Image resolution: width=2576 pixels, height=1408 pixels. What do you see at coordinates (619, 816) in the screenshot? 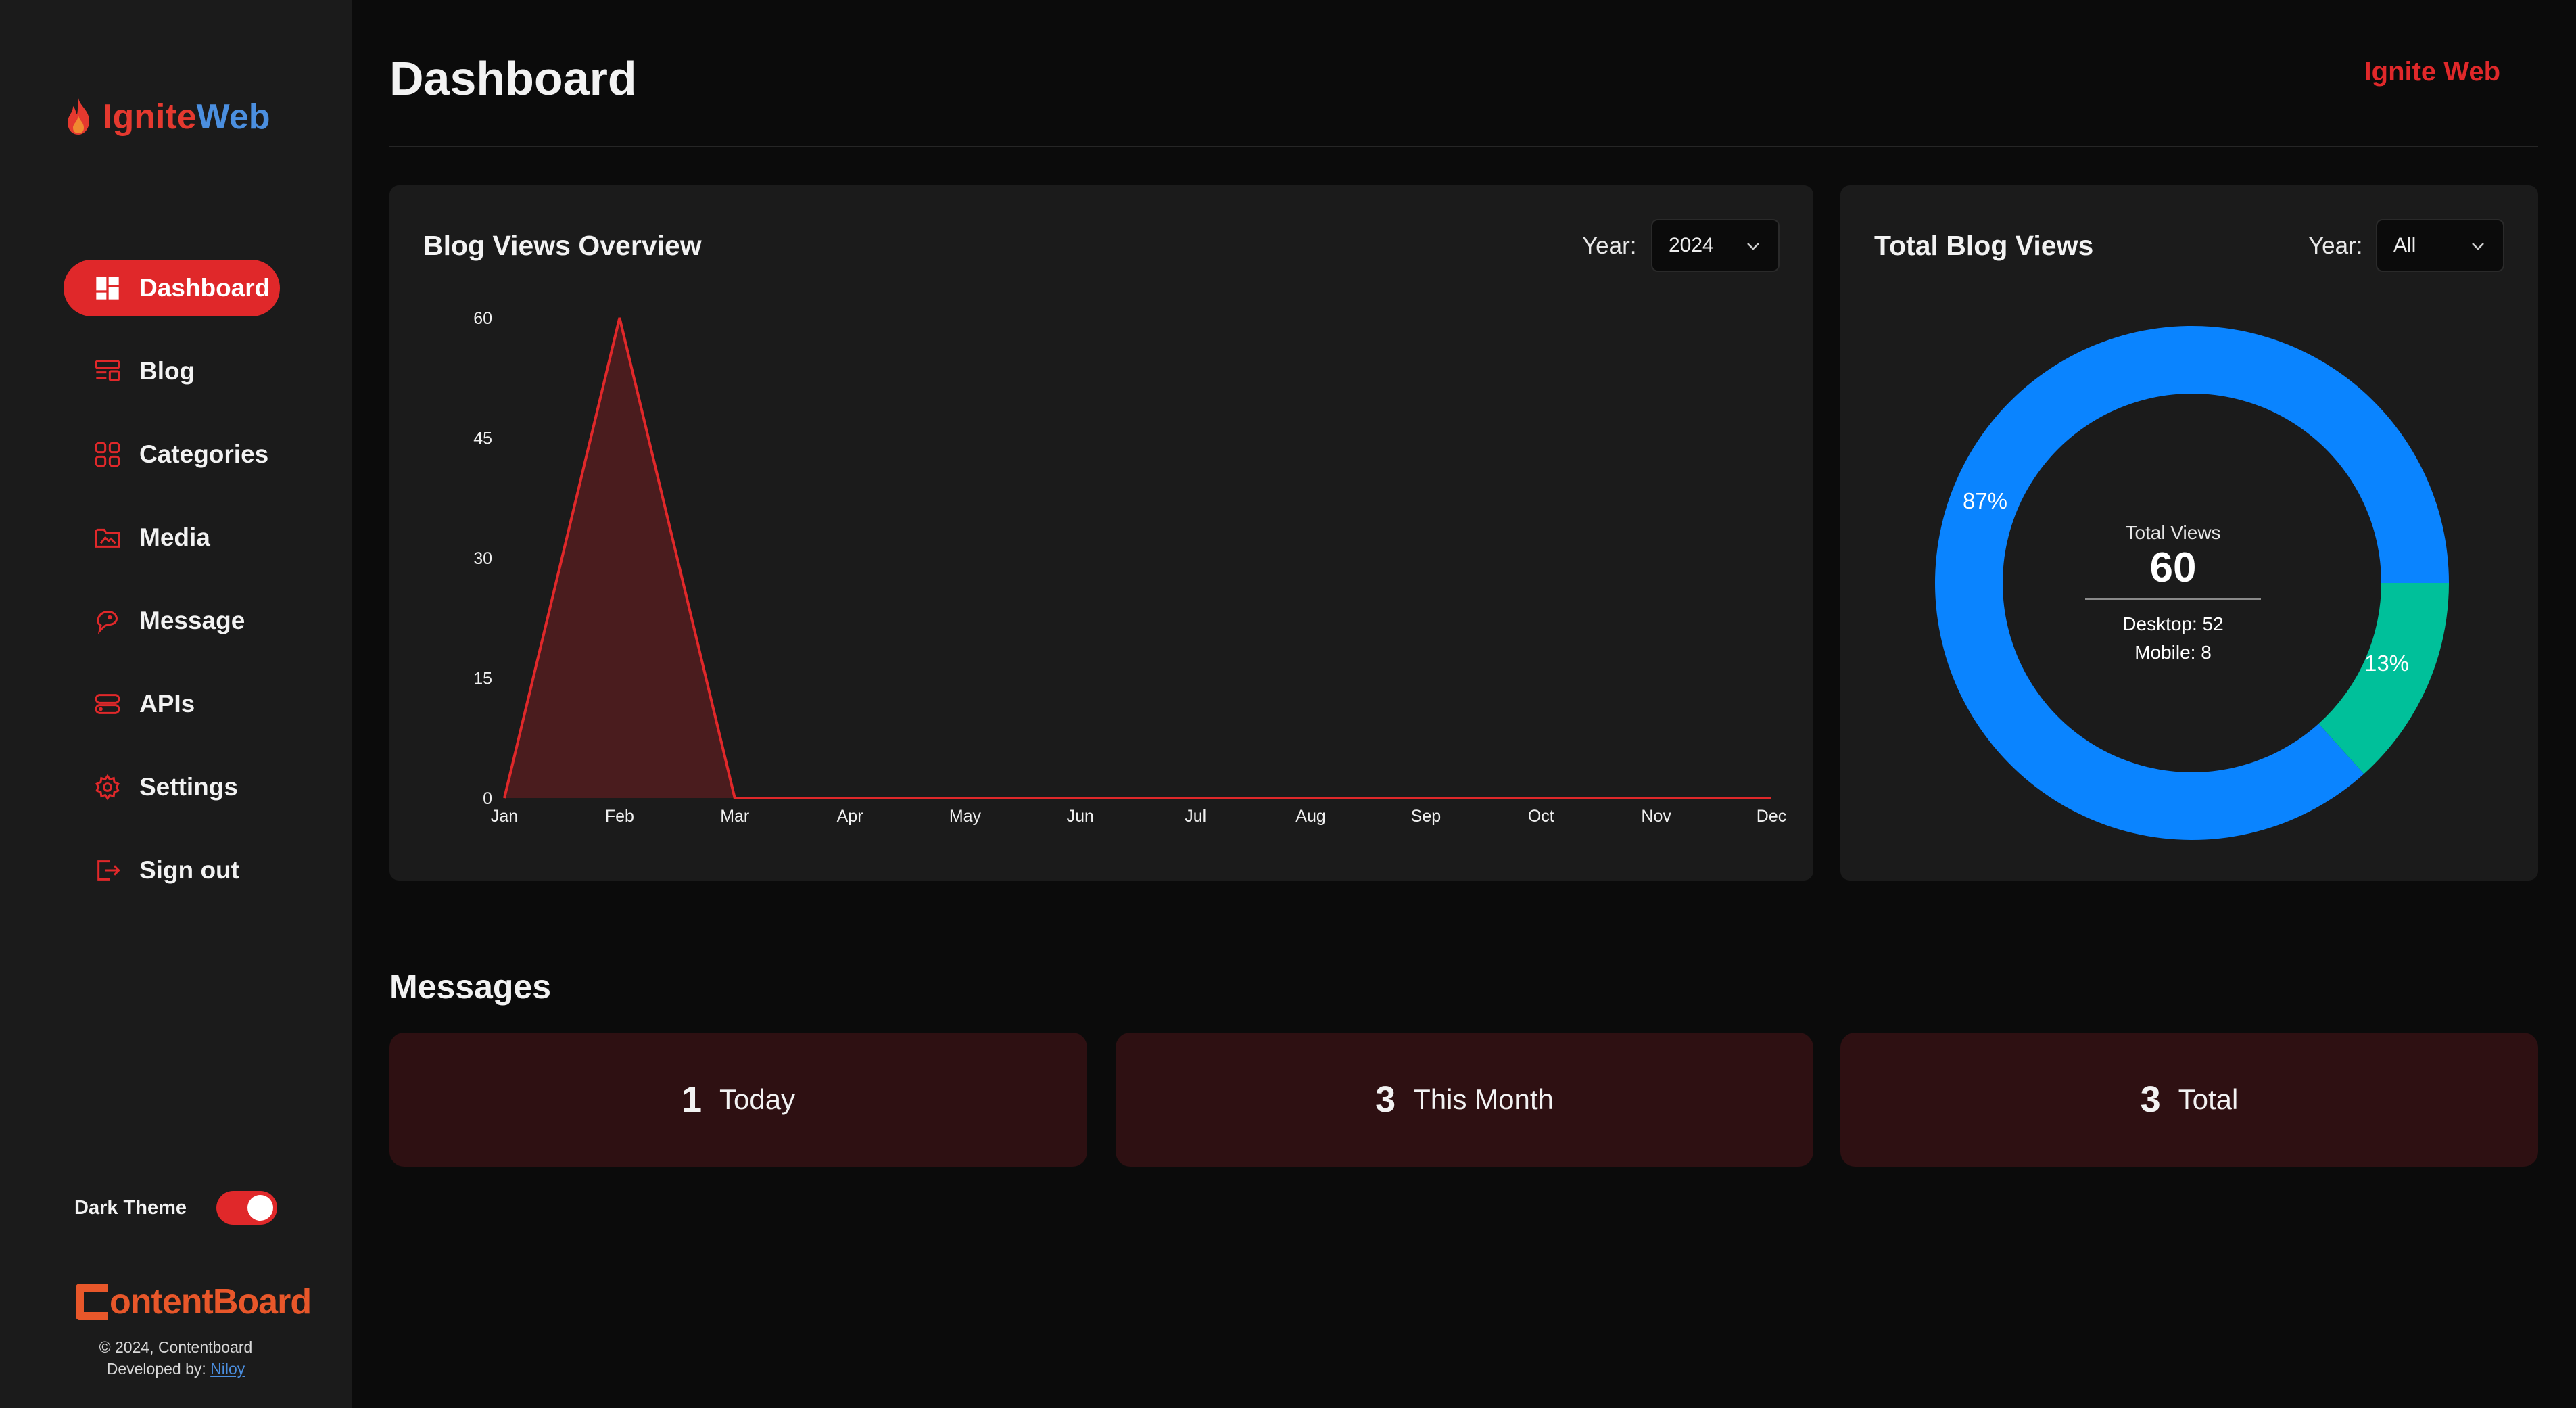
I see `x-tick-label: Feb` at bounding box center [619, 816].